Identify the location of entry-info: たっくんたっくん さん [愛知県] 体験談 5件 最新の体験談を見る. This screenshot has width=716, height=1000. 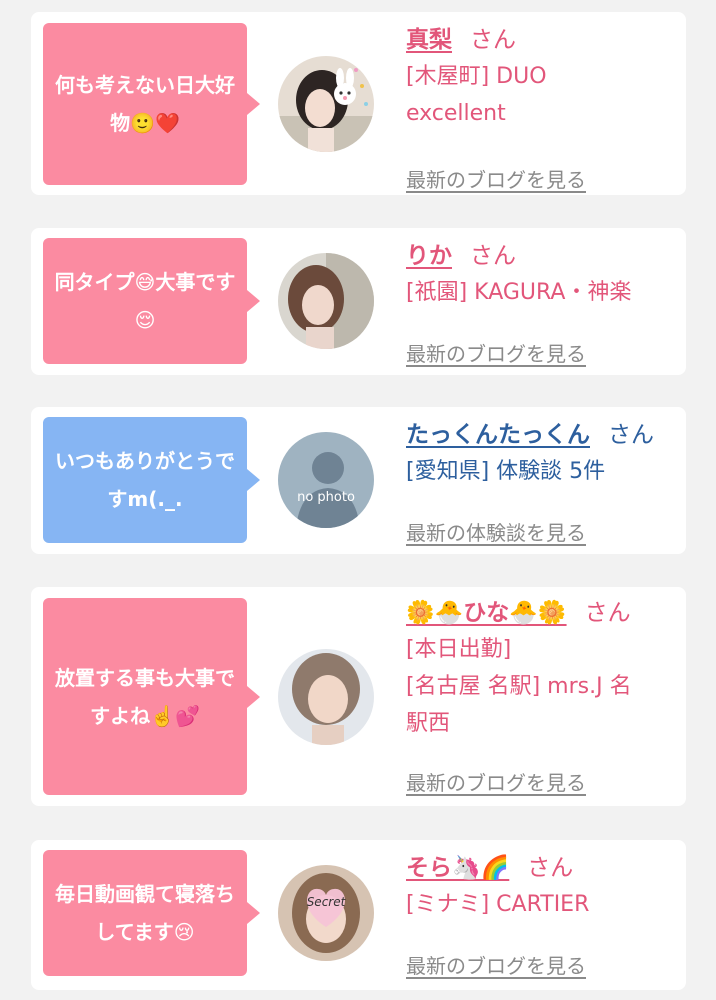
(541, 481).